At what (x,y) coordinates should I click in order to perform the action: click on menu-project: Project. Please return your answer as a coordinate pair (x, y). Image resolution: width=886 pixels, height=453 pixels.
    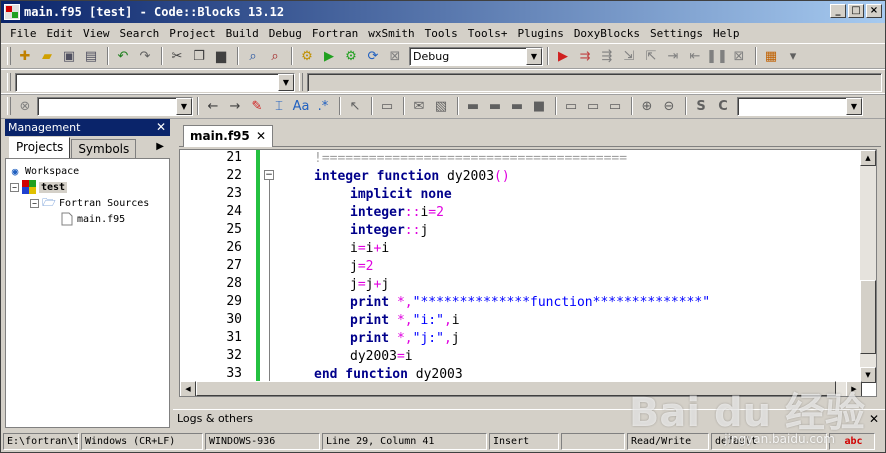
    Looking at the image, I should click on (192, 33).